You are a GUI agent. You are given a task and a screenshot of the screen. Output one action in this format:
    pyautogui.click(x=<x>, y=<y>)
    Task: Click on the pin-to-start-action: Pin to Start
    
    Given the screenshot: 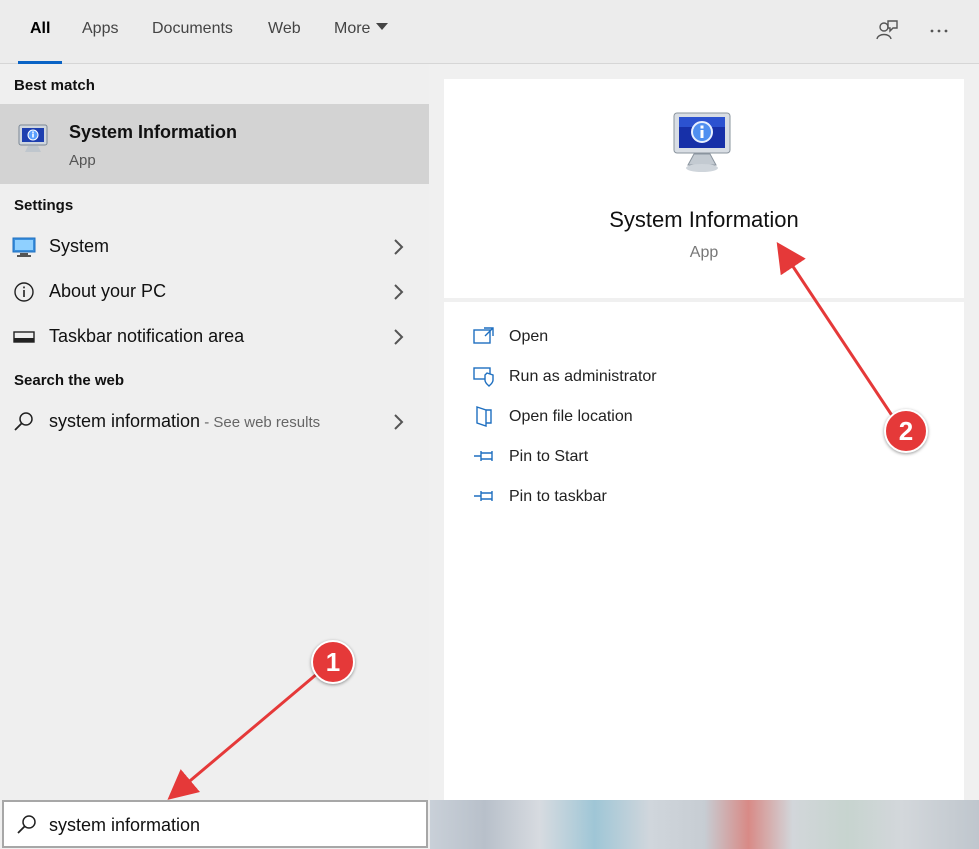 What is the action you would take?
    pyautogui.click(x=672, y=457)
    